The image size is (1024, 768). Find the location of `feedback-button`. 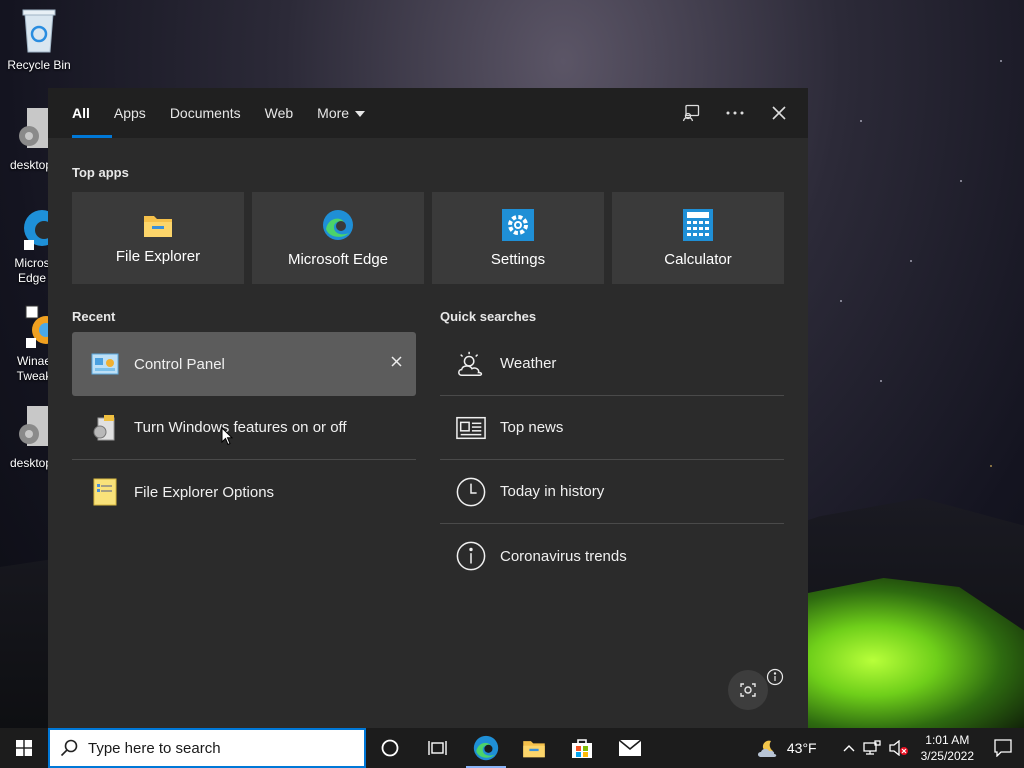

feedback-button is located at coordinates (691, 113).